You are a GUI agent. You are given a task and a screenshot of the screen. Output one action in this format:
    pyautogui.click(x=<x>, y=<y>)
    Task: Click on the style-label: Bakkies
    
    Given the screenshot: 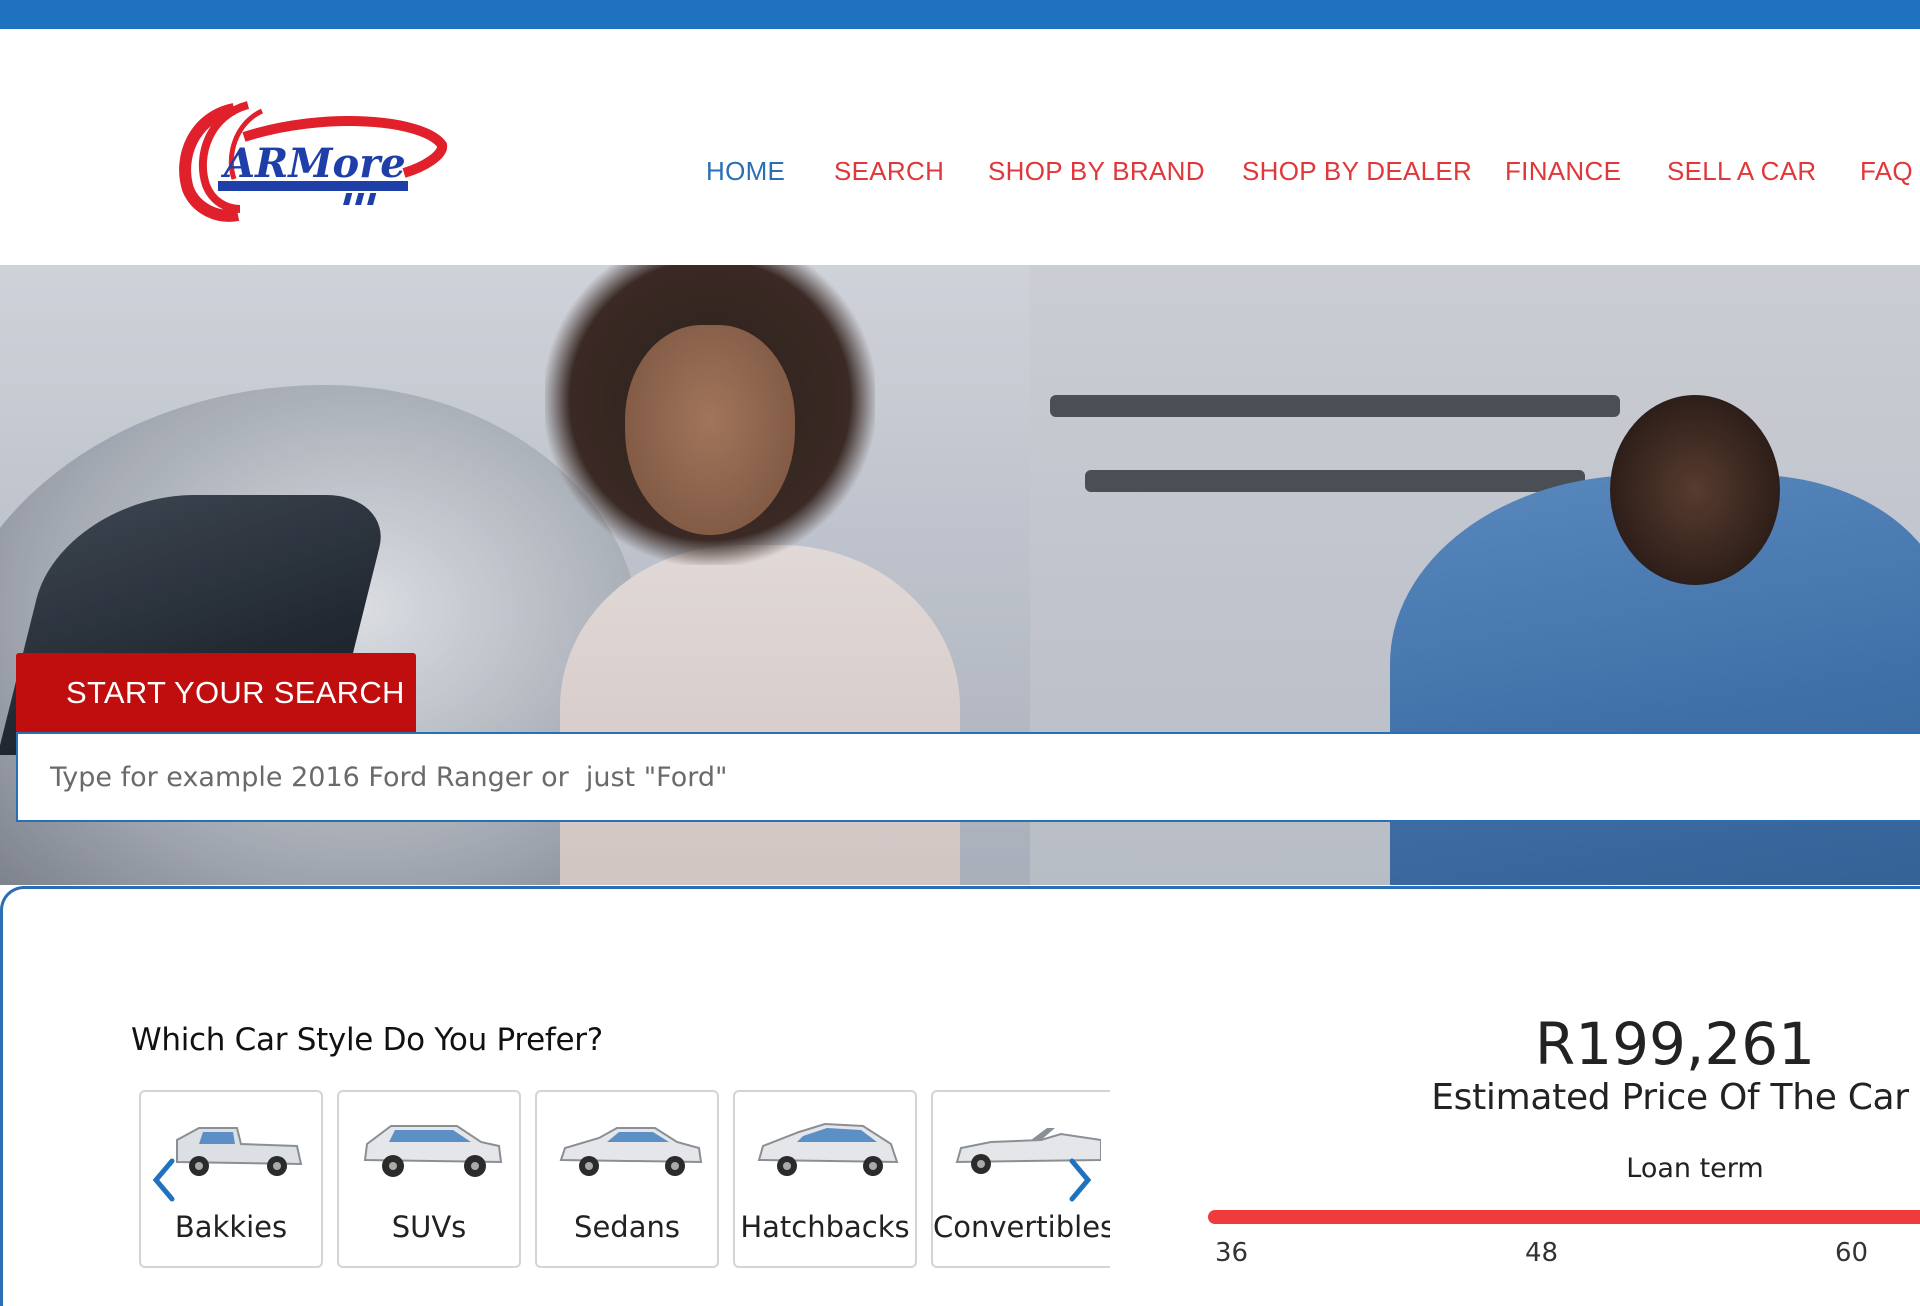 What is the action you would take?
    pyautogui.click(x=231, y=1227)
    